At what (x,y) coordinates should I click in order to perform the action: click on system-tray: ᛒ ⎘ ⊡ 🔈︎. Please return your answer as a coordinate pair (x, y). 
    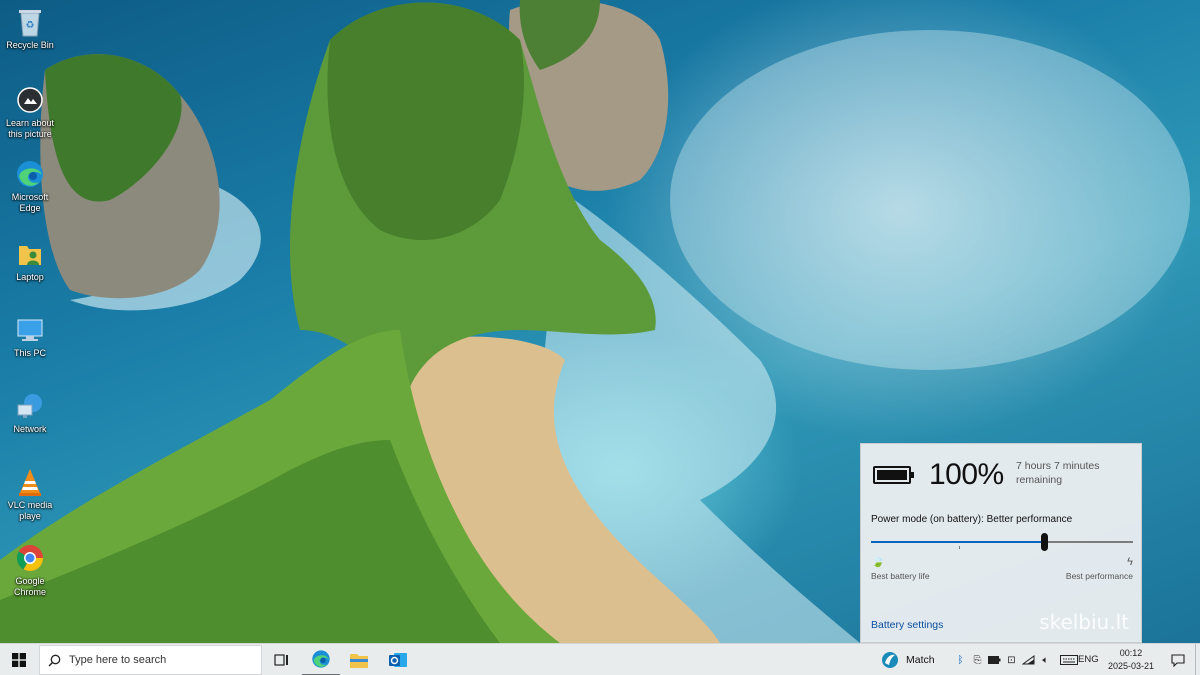
    Looking at the image, I should click on (1018, 659).